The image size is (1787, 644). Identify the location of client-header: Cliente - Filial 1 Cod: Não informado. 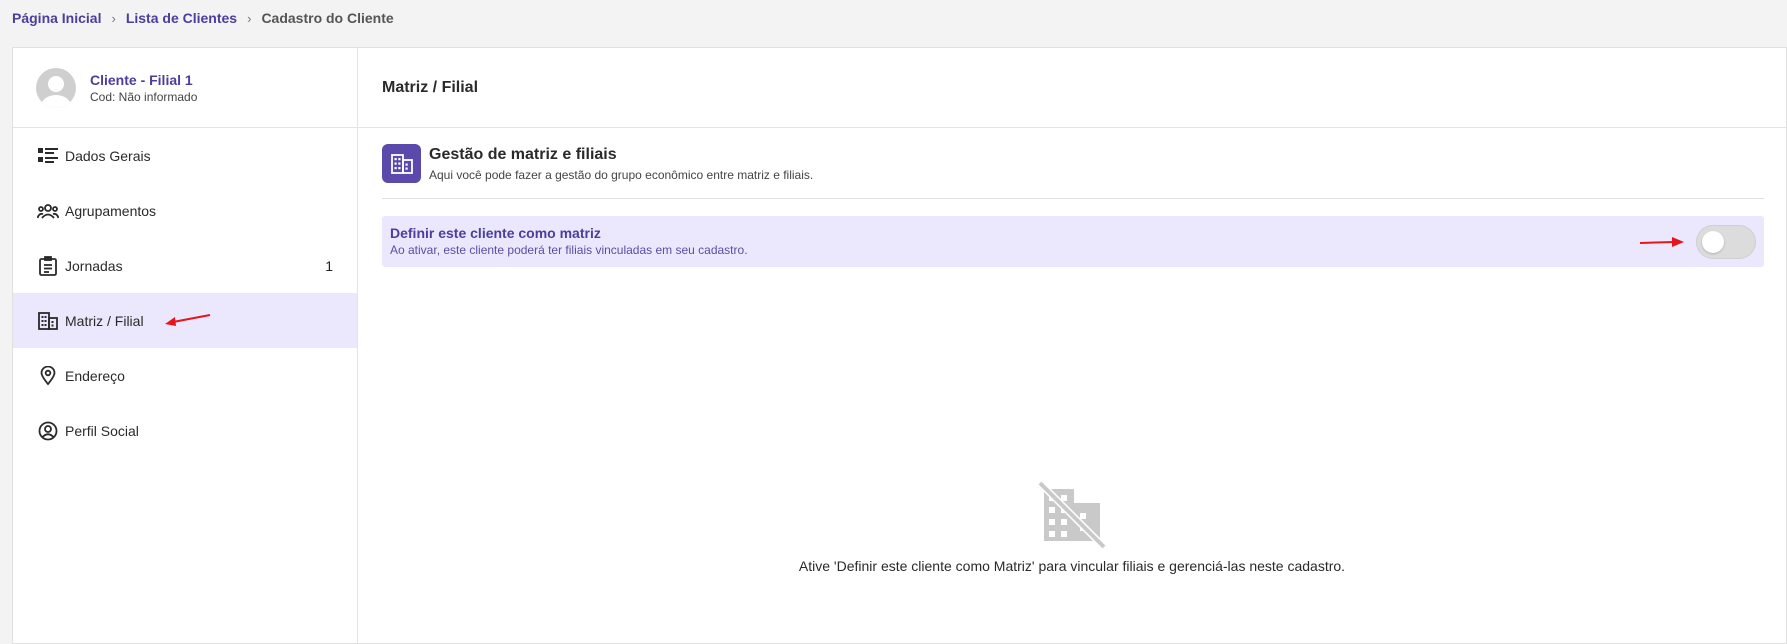
(185, 88).